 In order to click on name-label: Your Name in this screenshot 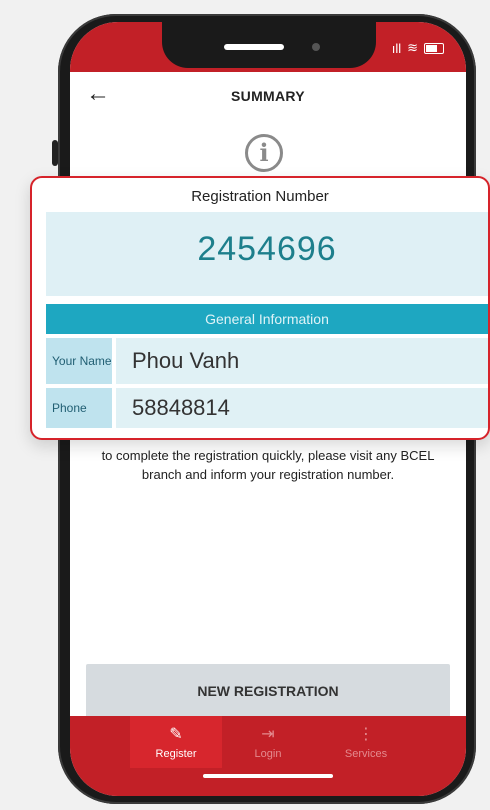, I will do `click(79, 361)`.